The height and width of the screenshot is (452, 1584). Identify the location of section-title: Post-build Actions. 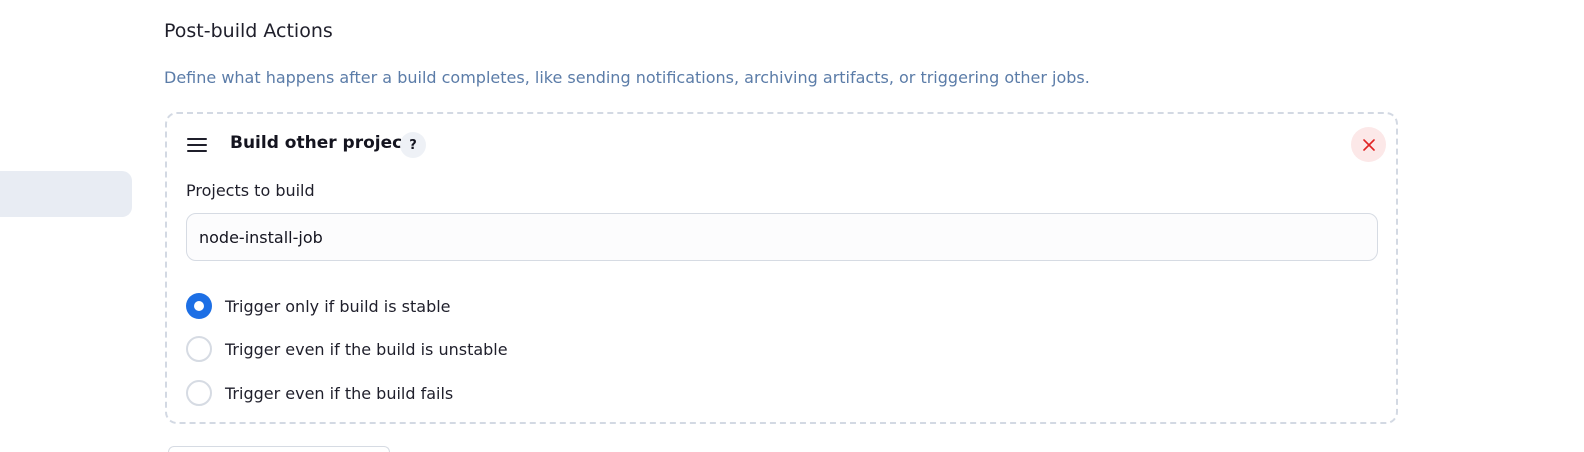
(248, 31).